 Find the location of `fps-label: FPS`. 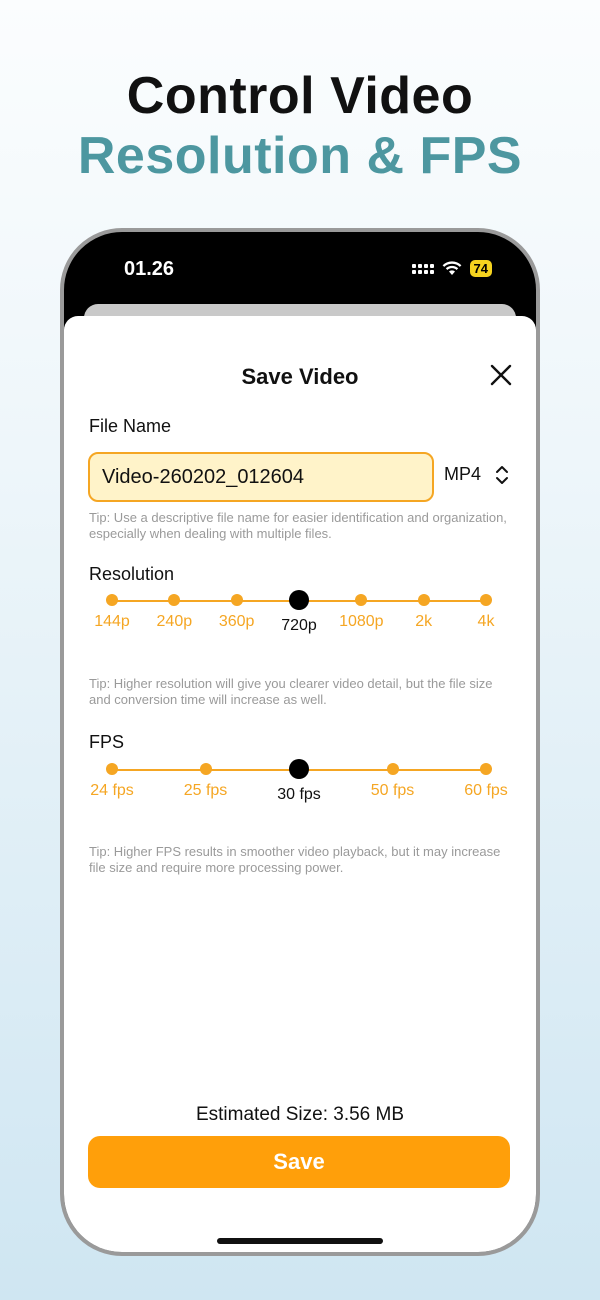

fps-label: FPS is located at coordinates (107, 742).